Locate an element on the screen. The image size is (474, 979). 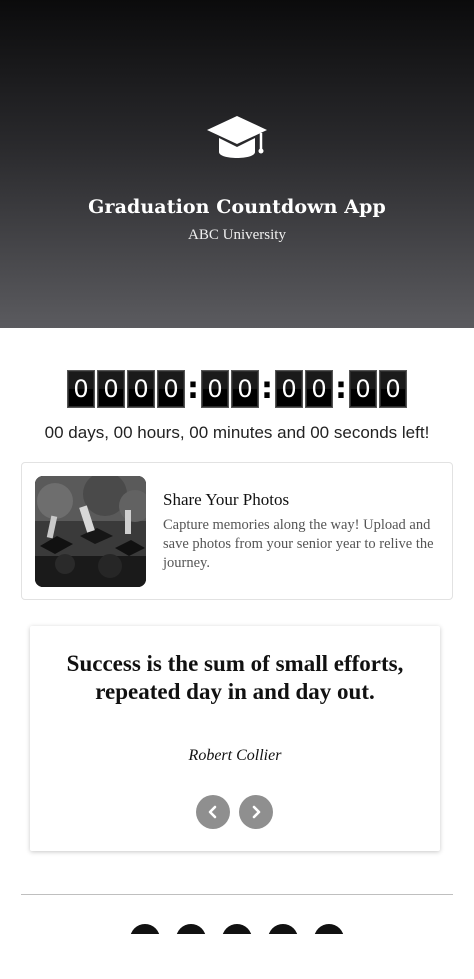
card-title: Share Your Photos is located at coordinates (226, 499).